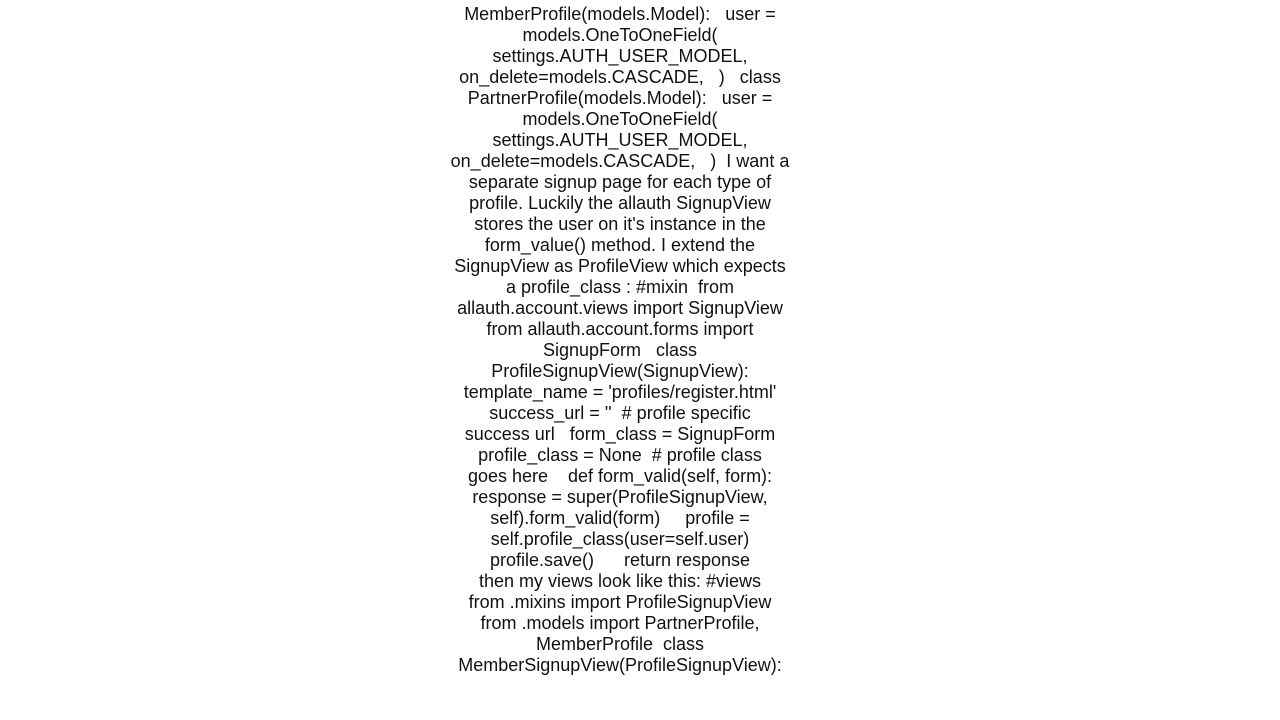  I want to click on text-line: profile. Luckily the allauth SignupView, so click(620, 203).